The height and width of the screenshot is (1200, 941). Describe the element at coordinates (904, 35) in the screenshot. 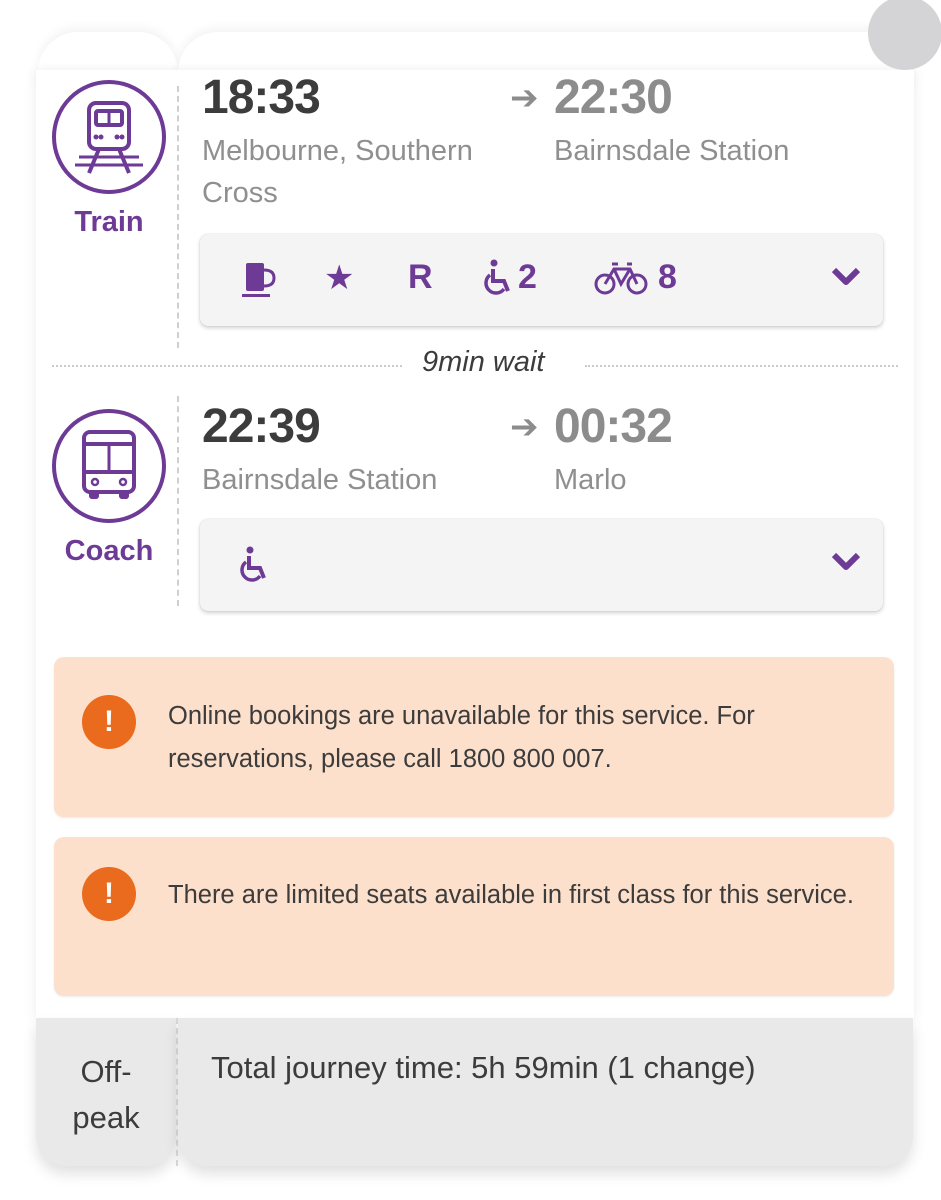

I see `corner-avatar-placeholder` at that location.